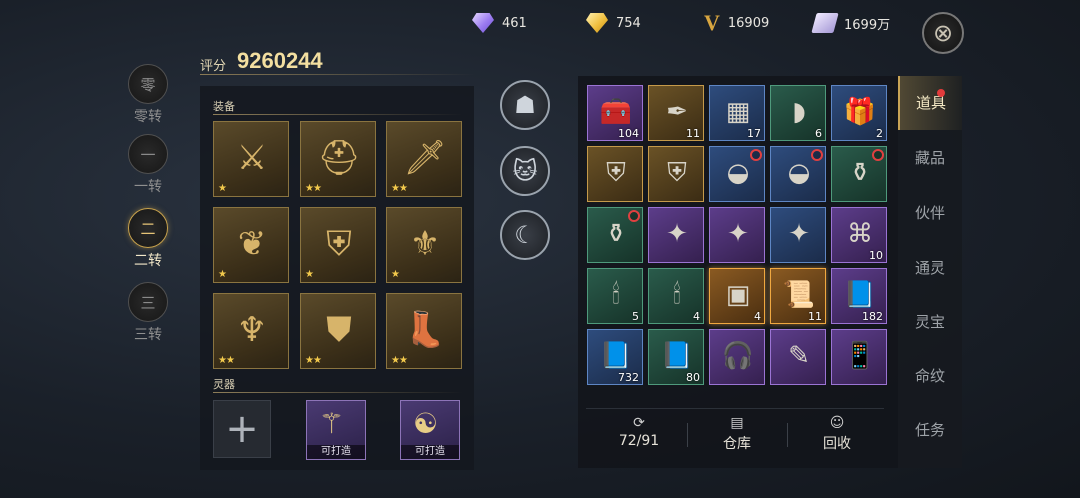  I want to click on currency-v-points: V 16909, so click(736, 23).